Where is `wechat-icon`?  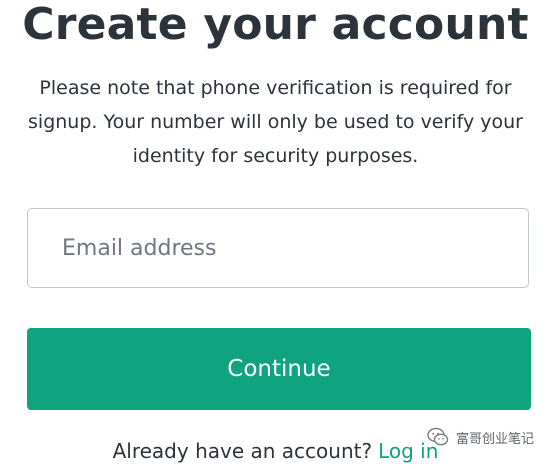
wechat-icon is located at coordinates (438, 437).